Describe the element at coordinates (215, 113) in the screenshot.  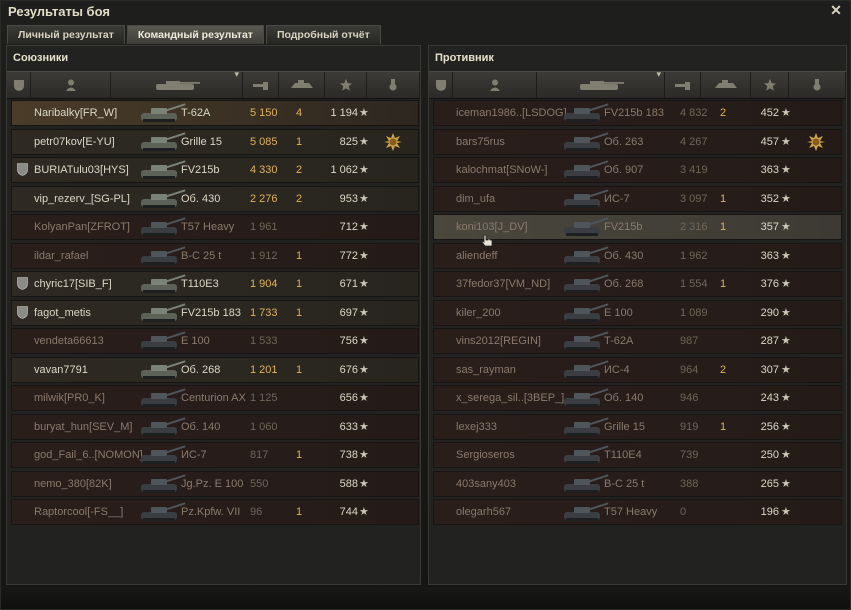
I see `ally-player-row: Naribalky[FR_W] T-62A 5 150 4 1 194 ★` at that location.